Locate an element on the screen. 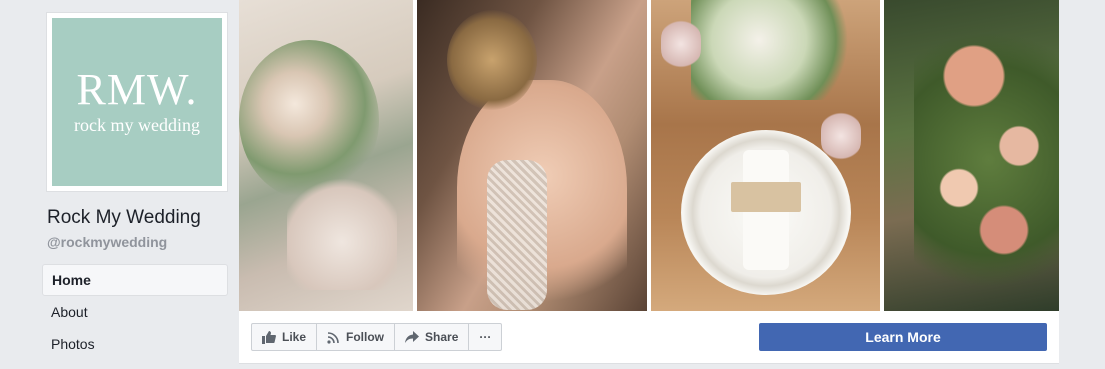 This screenshot has width=1105, height=369. share-arrow-icon is located at coordinates (412, 337).